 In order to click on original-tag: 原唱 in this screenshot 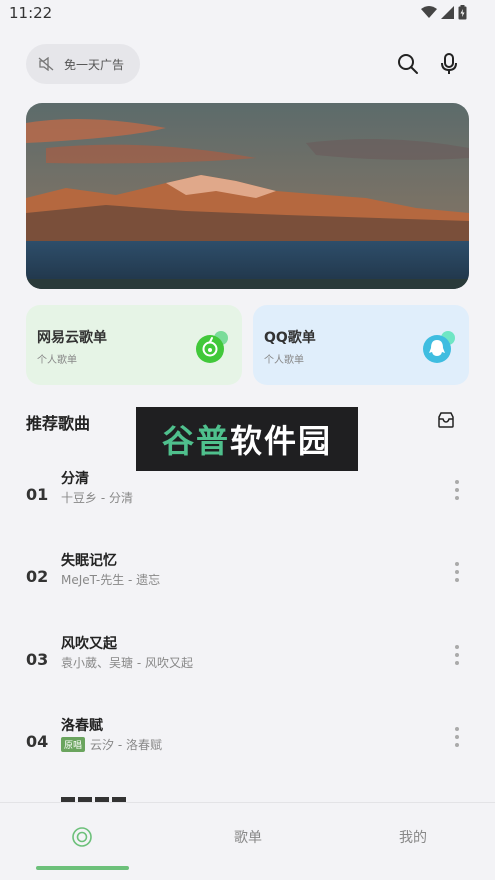, I will do `click(73, 744)`.